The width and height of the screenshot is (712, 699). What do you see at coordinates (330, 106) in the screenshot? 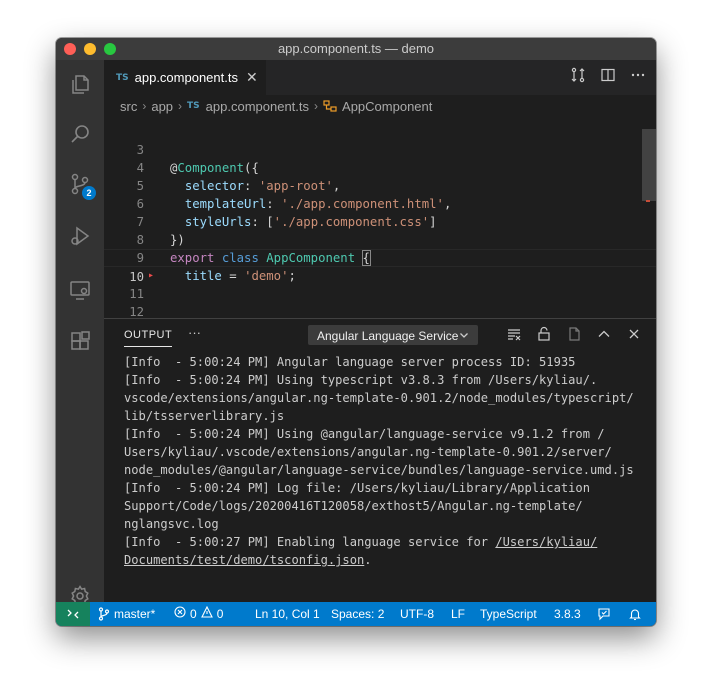
I see `class-symbol-icon` at bounding box center [330, 106].